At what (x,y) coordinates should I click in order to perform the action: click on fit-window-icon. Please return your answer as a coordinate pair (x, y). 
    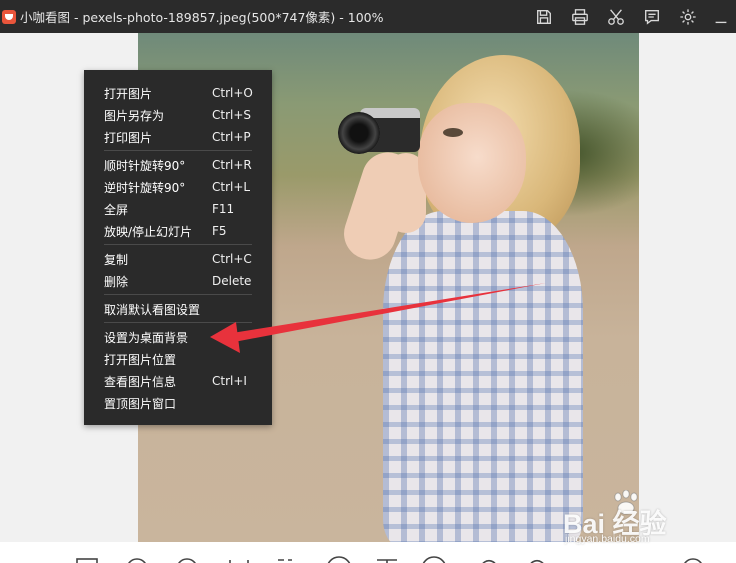
    Looking at the image, I should click on (87, 559).